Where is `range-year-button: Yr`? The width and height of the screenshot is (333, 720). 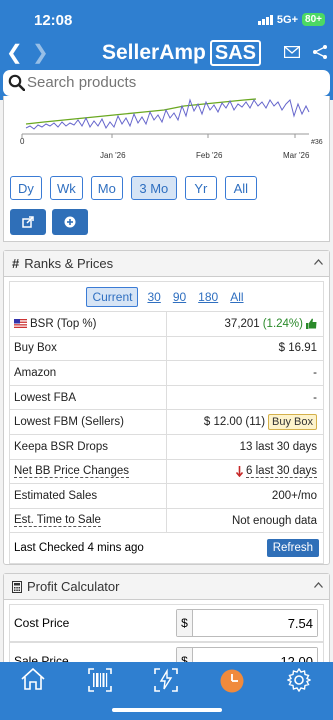
range-year-button: Yr is located at coordinates (200, 188).